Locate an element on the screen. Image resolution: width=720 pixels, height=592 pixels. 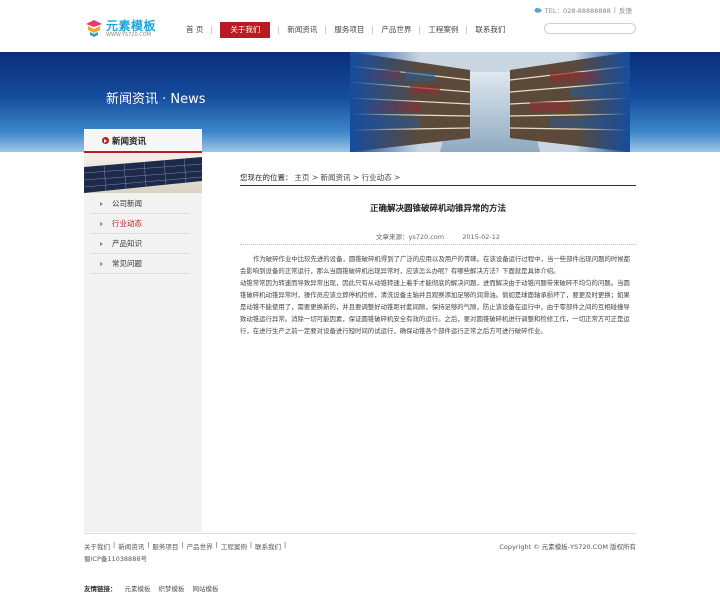
sidebar-item-product-knowledge: 产品知识 is located at coordinates (140, 244).